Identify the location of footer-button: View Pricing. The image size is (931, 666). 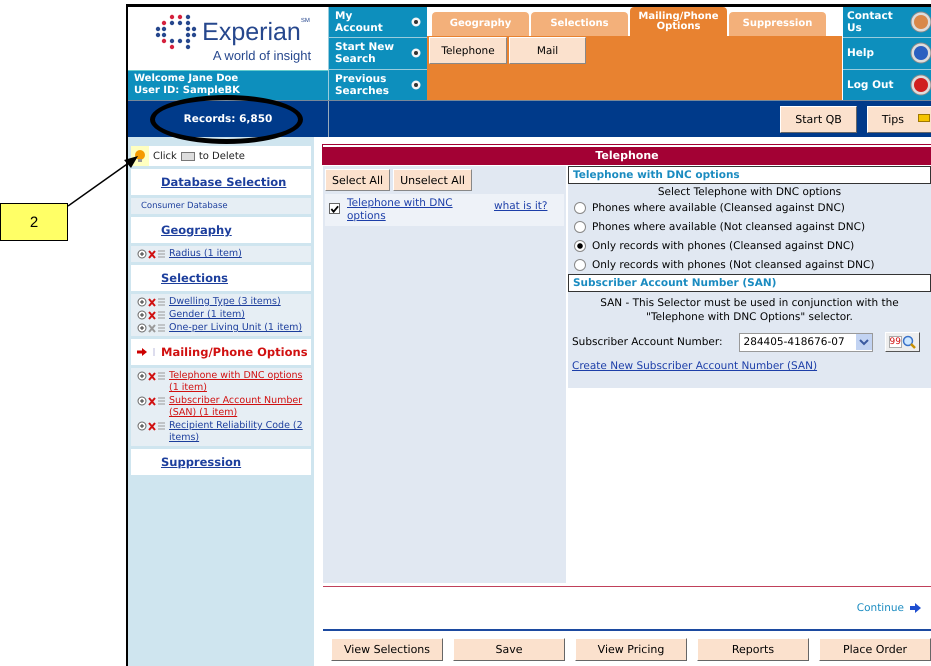
(631, 649).